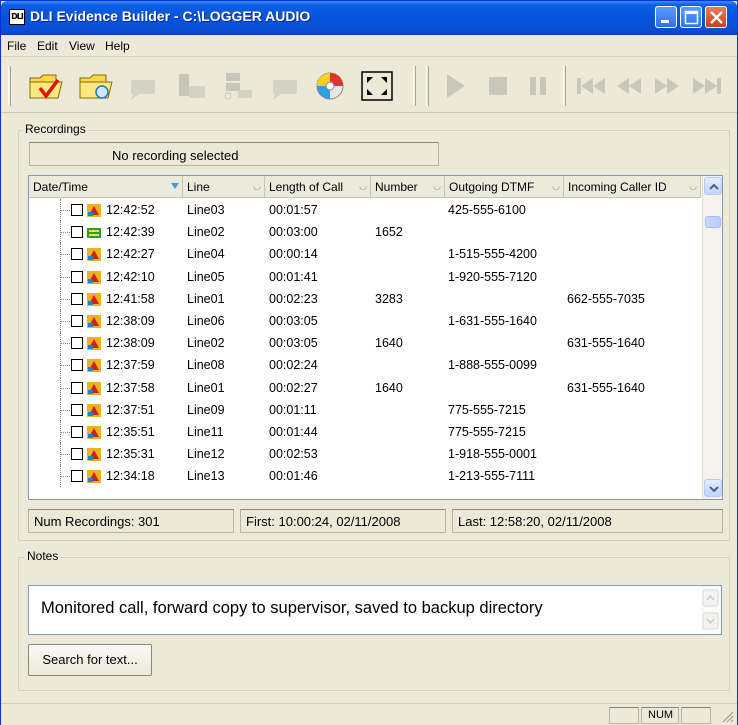  I want to click on cell-time: 12:38:09, so click(130, 321).